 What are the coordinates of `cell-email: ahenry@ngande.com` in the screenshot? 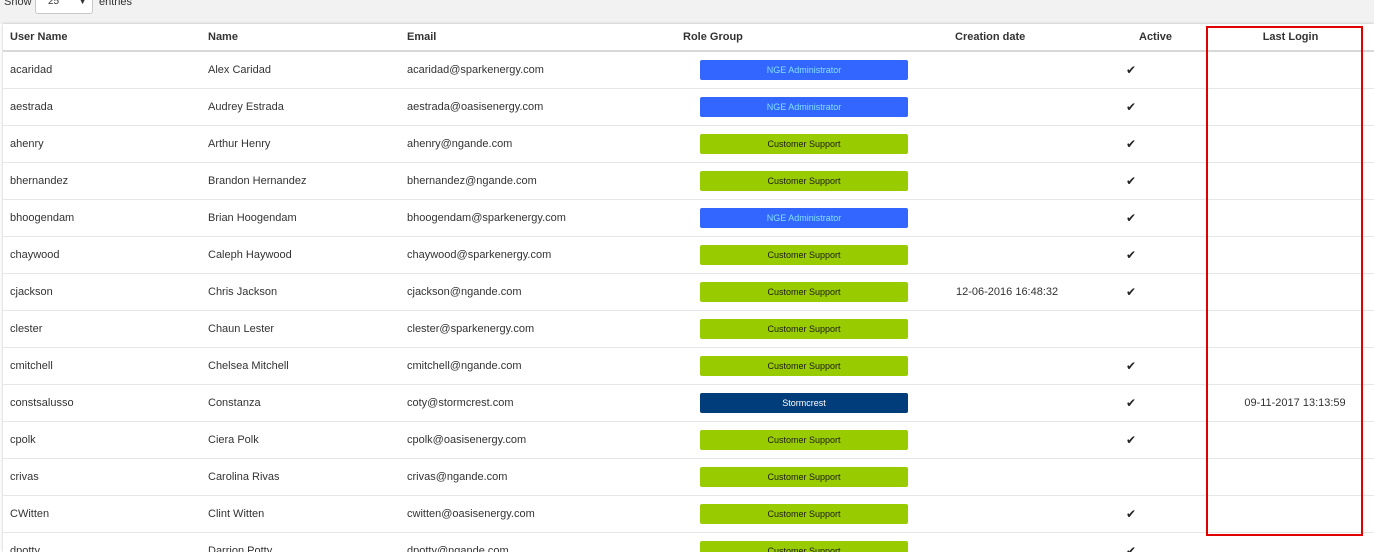 It's located at (536, 144).